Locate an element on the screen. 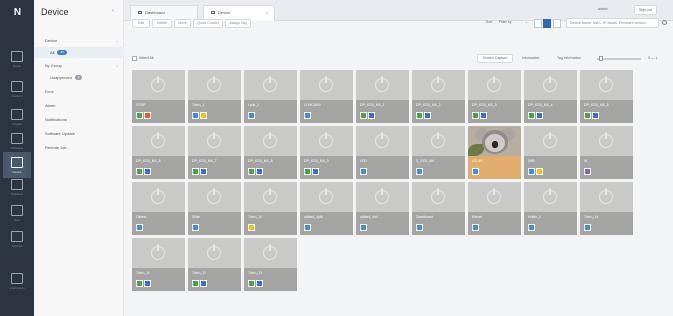 The image size is (673, 316). device-tile: DP_SSS_M4_2 is located at coordinates (438, 96).